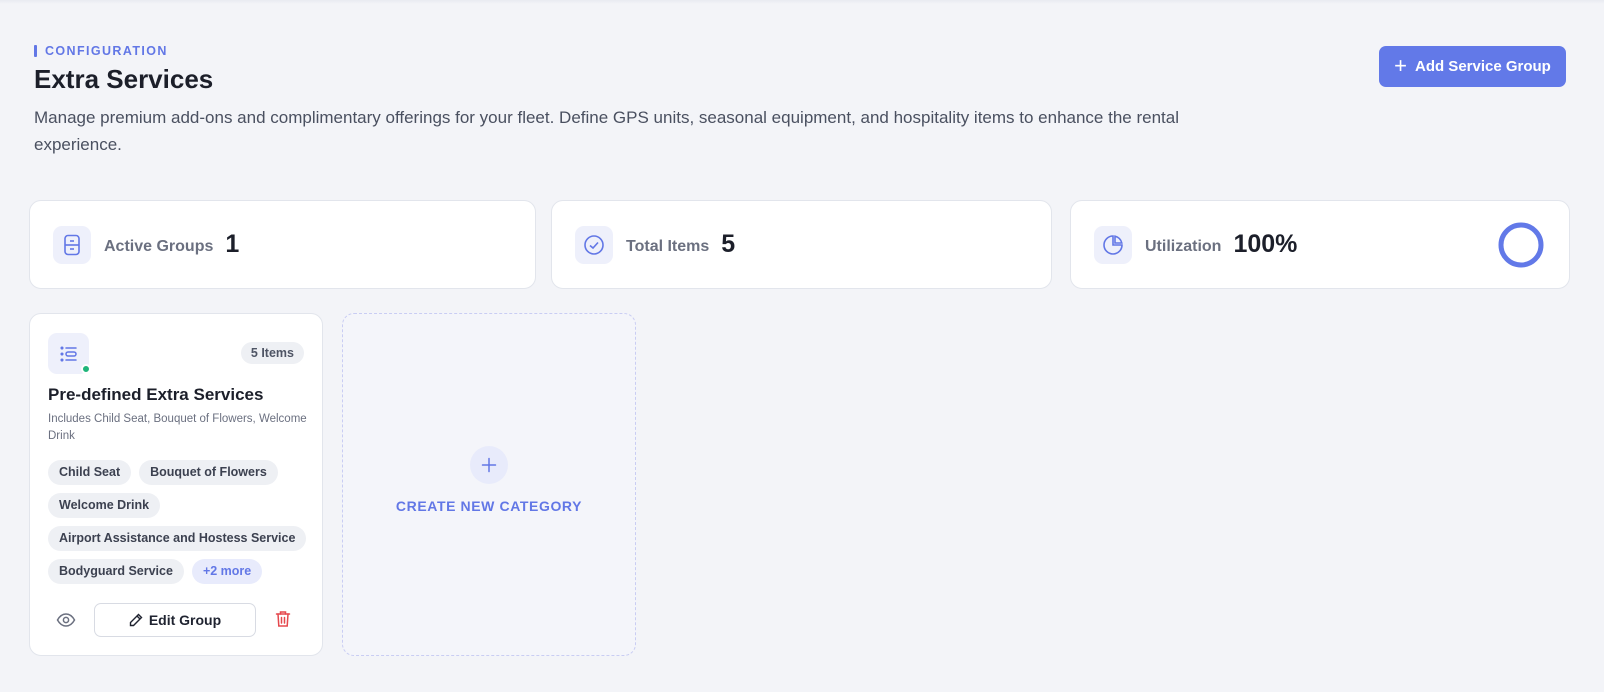  I want to click on edit-group-button: Edit Group, so click(175, 620).